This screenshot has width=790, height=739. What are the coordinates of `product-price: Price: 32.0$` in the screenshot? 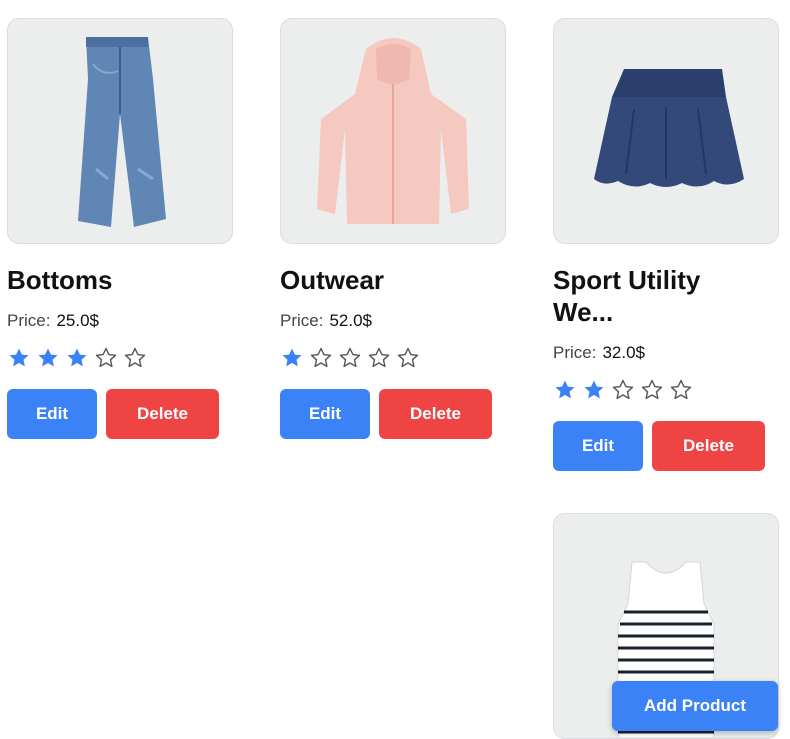 It's located at (666, 353).